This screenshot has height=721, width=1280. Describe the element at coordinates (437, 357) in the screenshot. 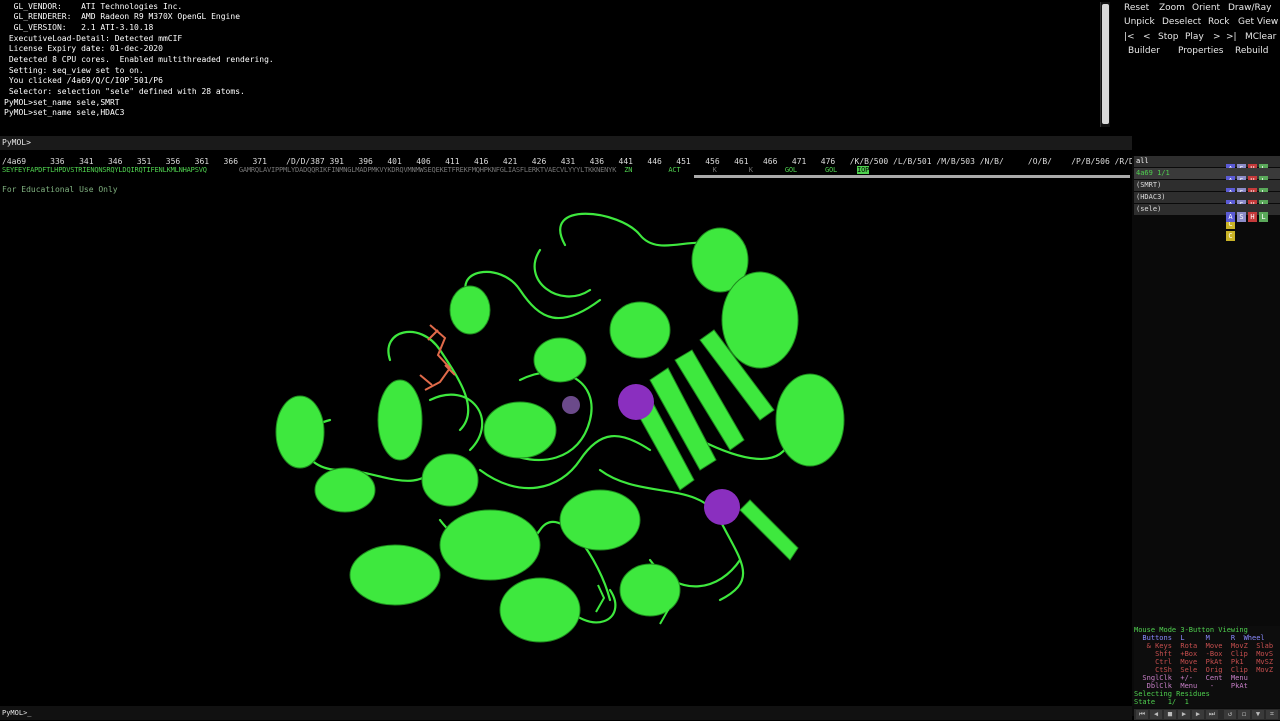

I see `ligand-iop-sticks` at that location.